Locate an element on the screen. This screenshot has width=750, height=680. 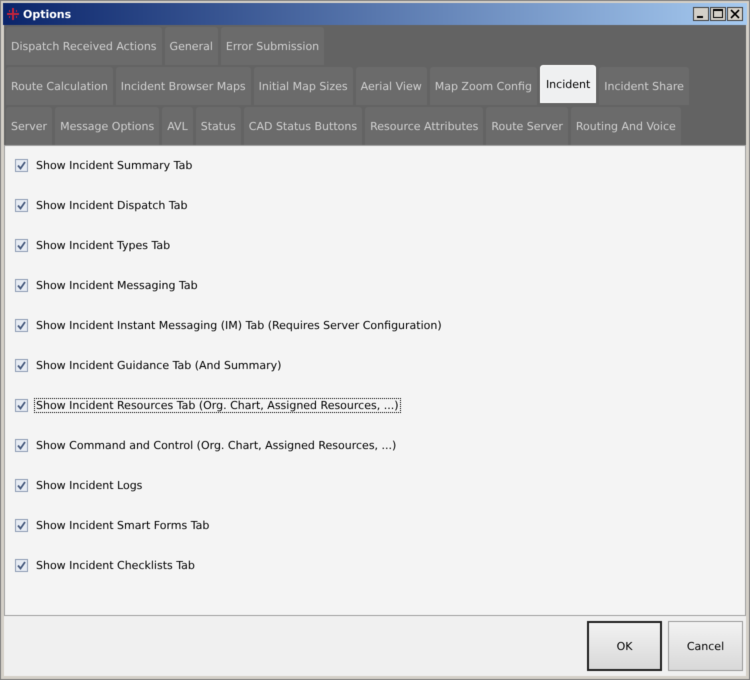
checkbox-label: Show Incident Checklists Tab is located at coordinates (115, 565).